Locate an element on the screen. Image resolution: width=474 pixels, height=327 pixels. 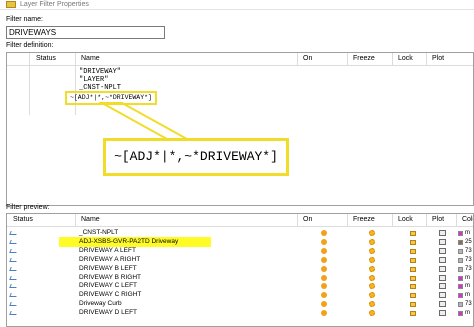
title-bar: Layer Filter Properties is located at coordinates (237, 5).